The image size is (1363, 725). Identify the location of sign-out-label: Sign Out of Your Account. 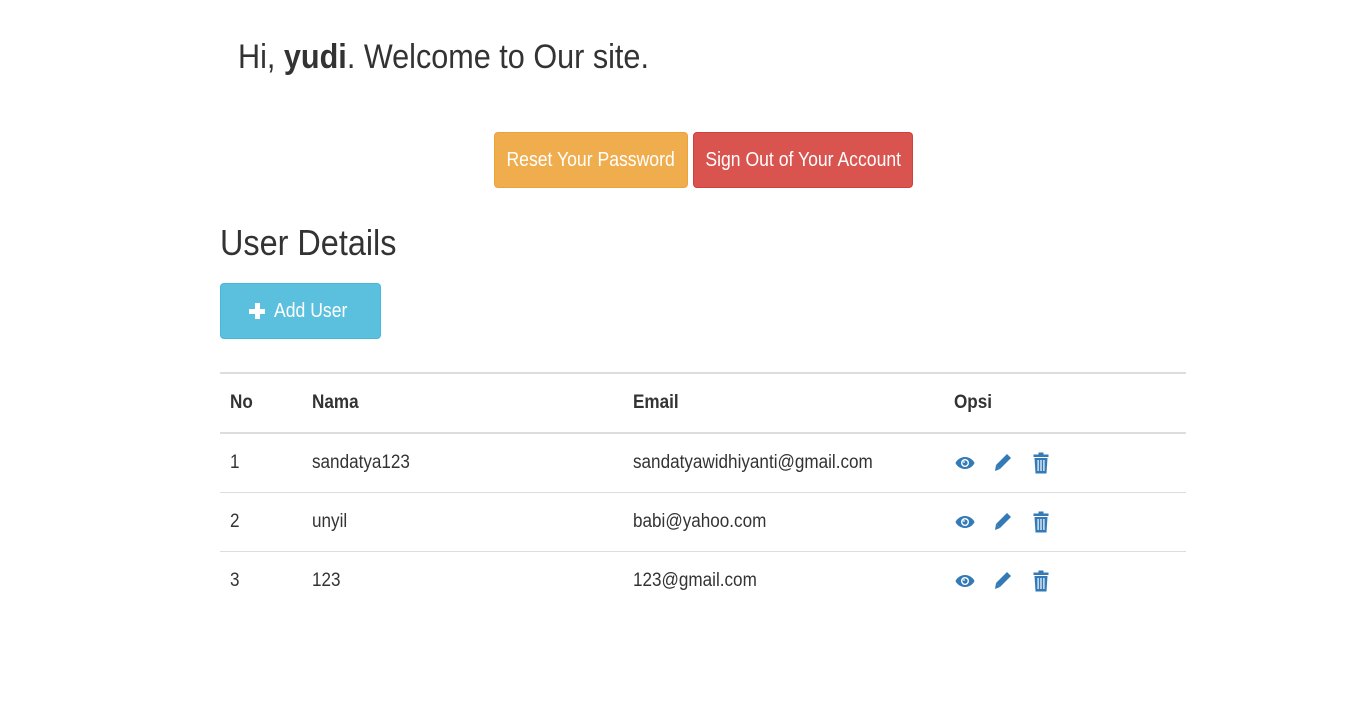
(803, 159).